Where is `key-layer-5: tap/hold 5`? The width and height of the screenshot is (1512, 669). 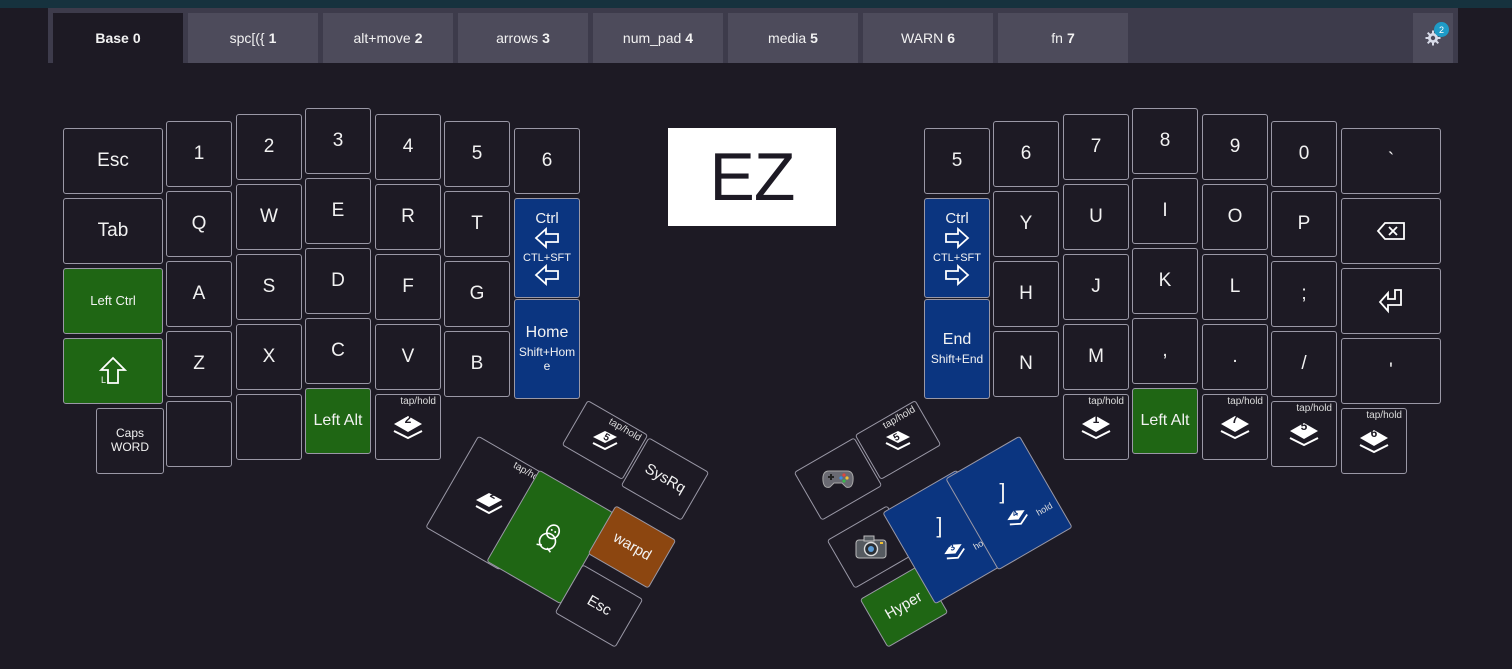 key-layer-5: tap/hold 5 is located at coordinates (1304, 434).